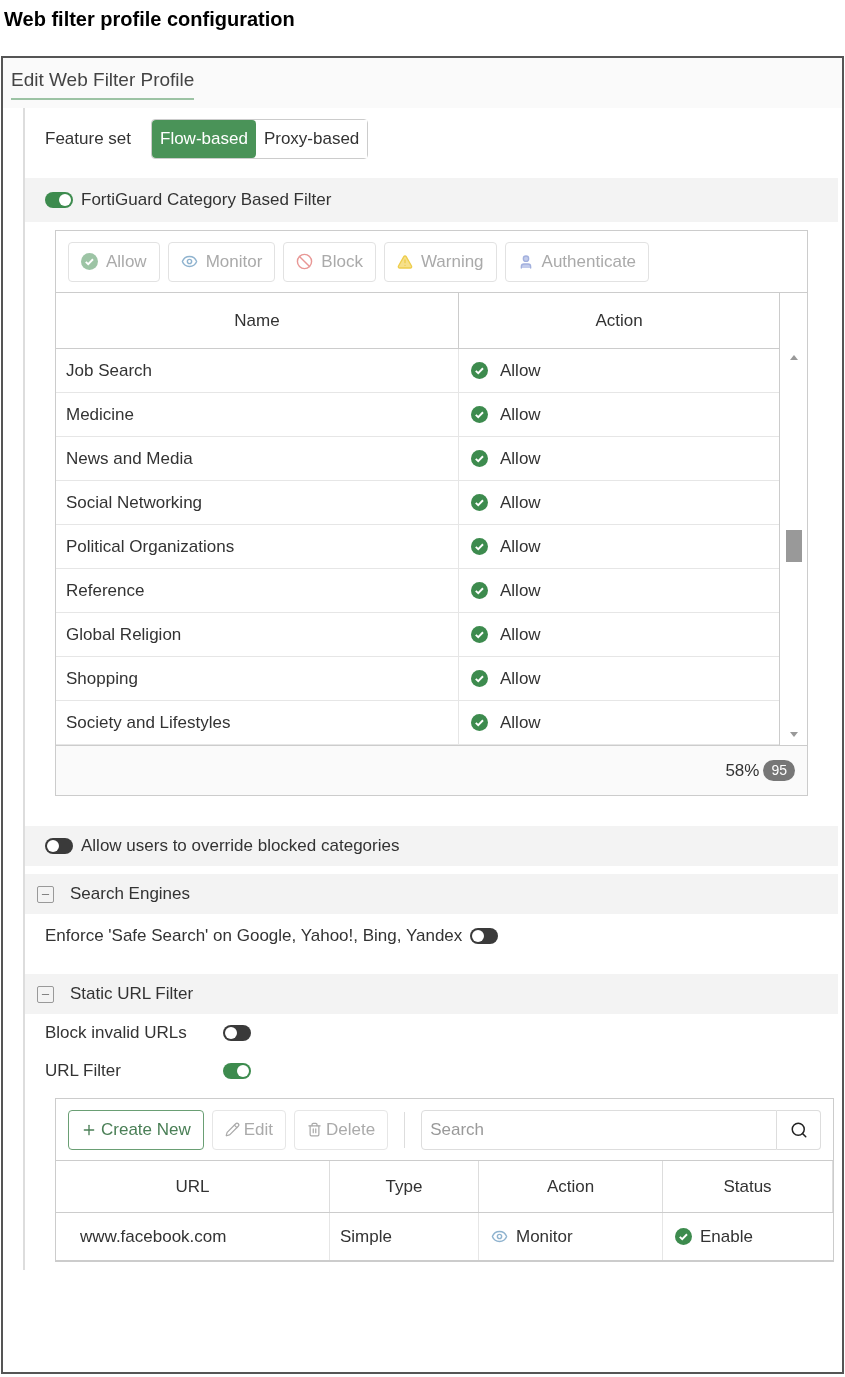 The width and height of the screenshot is (845, 1377). I want to click on table-cell: Reference, so click(257, 590).